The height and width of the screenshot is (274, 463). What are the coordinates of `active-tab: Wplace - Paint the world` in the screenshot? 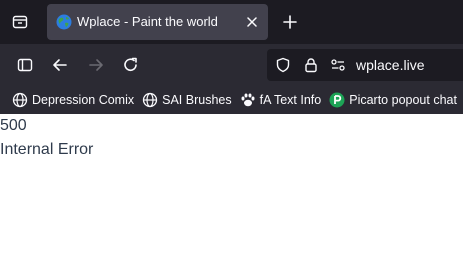 It's located at (157, 22).